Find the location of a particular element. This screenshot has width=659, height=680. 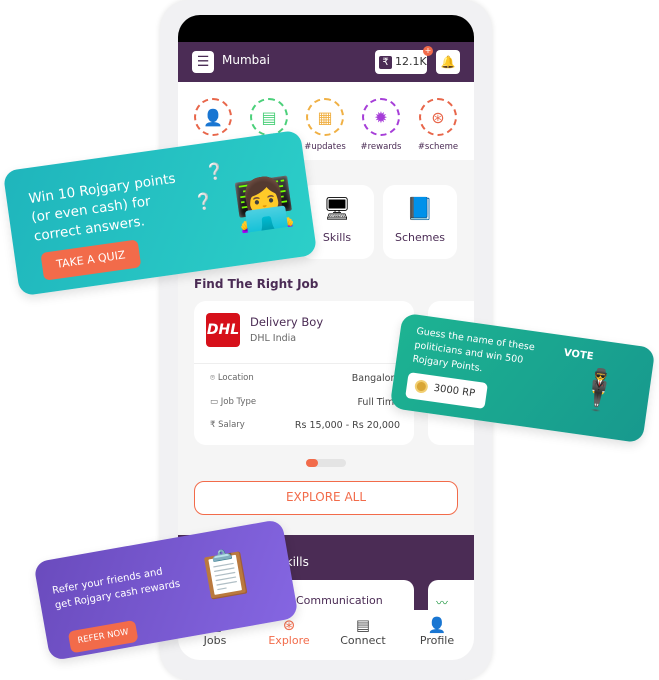

job-row-salary: ₹ Salary Rs 15,000 - Rs 20,000 is located at coordinates (305, 425).